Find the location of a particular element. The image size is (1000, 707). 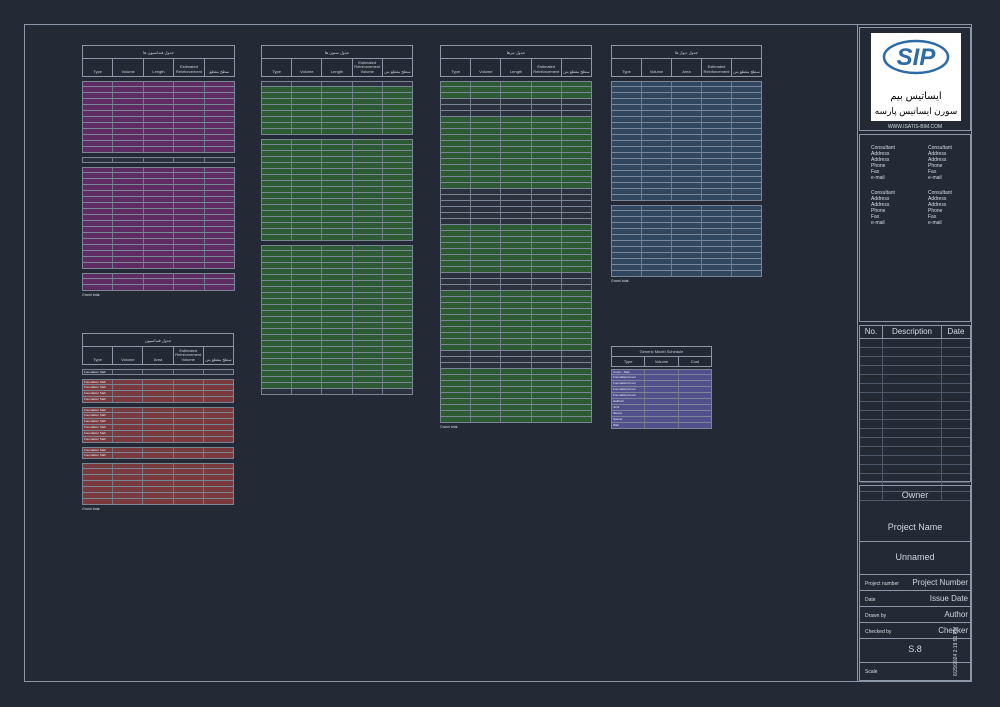

date-label: Date is located at coordinates (870, 600).